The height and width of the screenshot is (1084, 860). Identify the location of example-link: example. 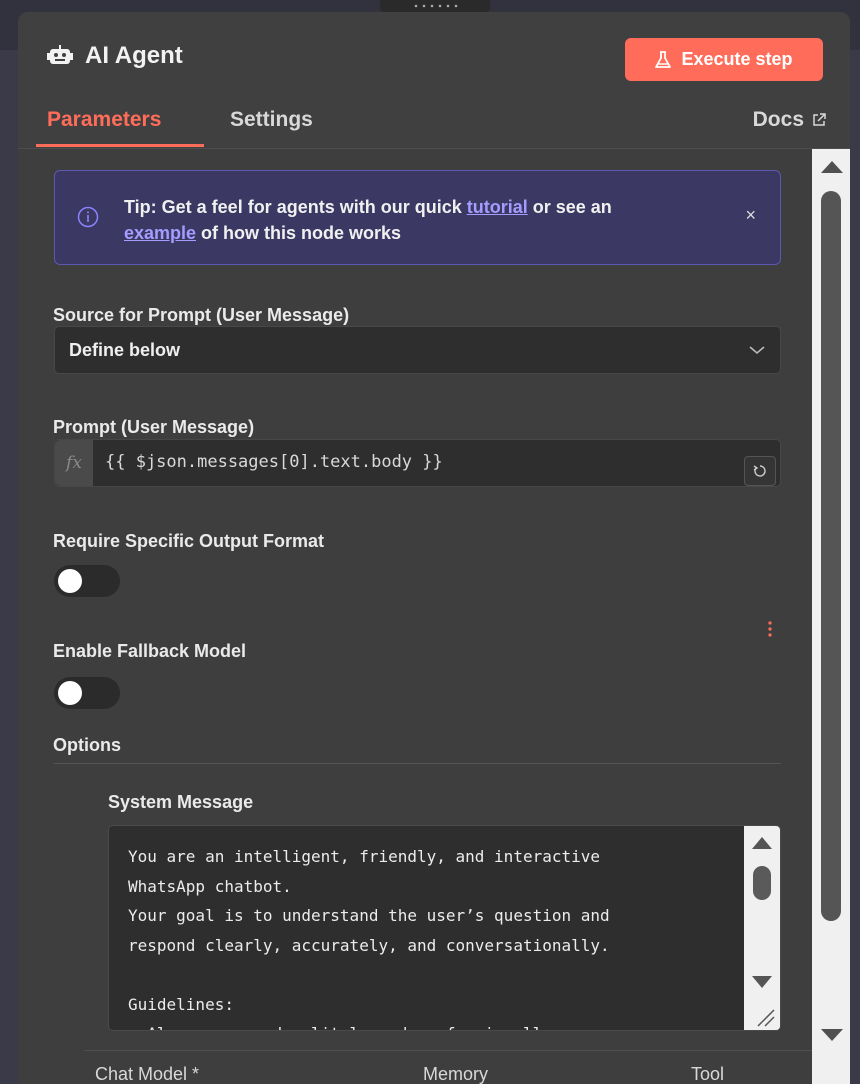
(160, 233).